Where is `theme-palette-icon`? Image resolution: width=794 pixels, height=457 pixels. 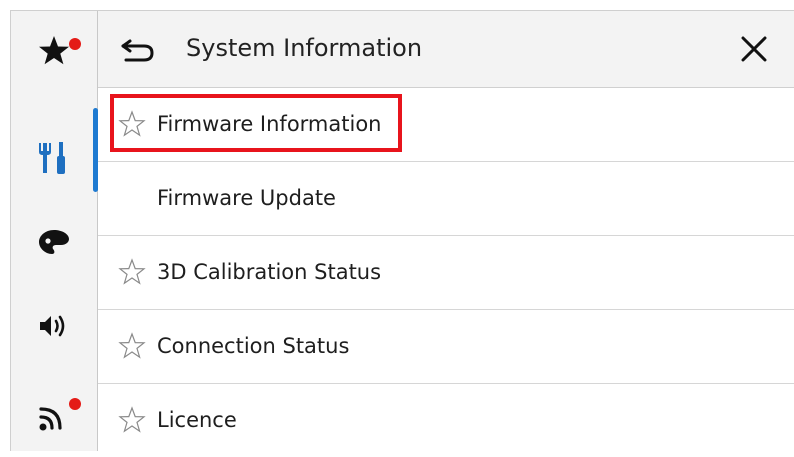
theme-palette-icon is located at coordinates (54, 242).